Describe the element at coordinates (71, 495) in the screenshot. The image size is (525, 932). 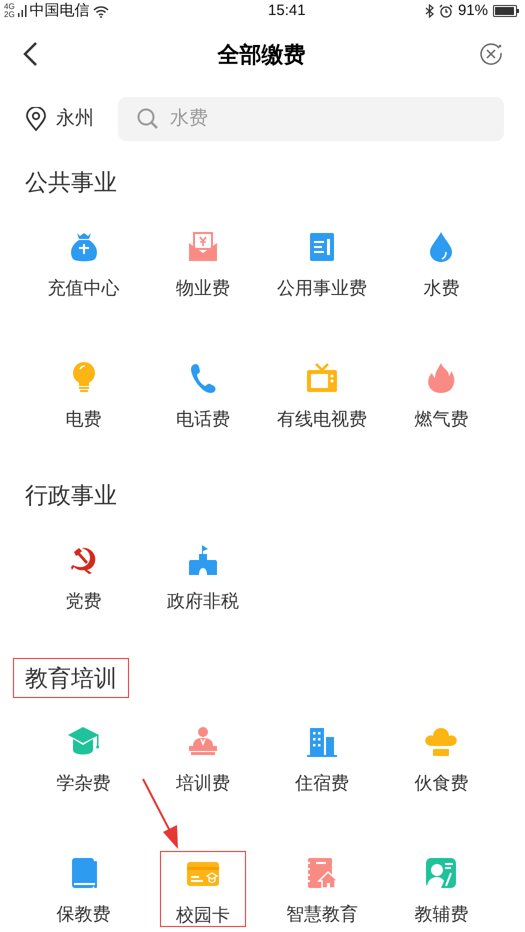
I see `section-heading: 行政事业` at that location.